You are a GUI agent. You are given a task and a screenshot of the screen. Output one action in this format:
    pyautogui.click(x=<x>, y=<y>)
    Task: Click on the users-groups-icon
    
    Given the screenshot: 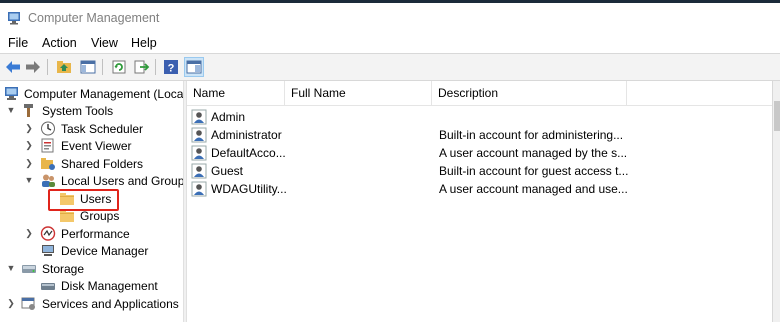 What is the action you would take?
    pyautogui.click(x=48, y=180)
    